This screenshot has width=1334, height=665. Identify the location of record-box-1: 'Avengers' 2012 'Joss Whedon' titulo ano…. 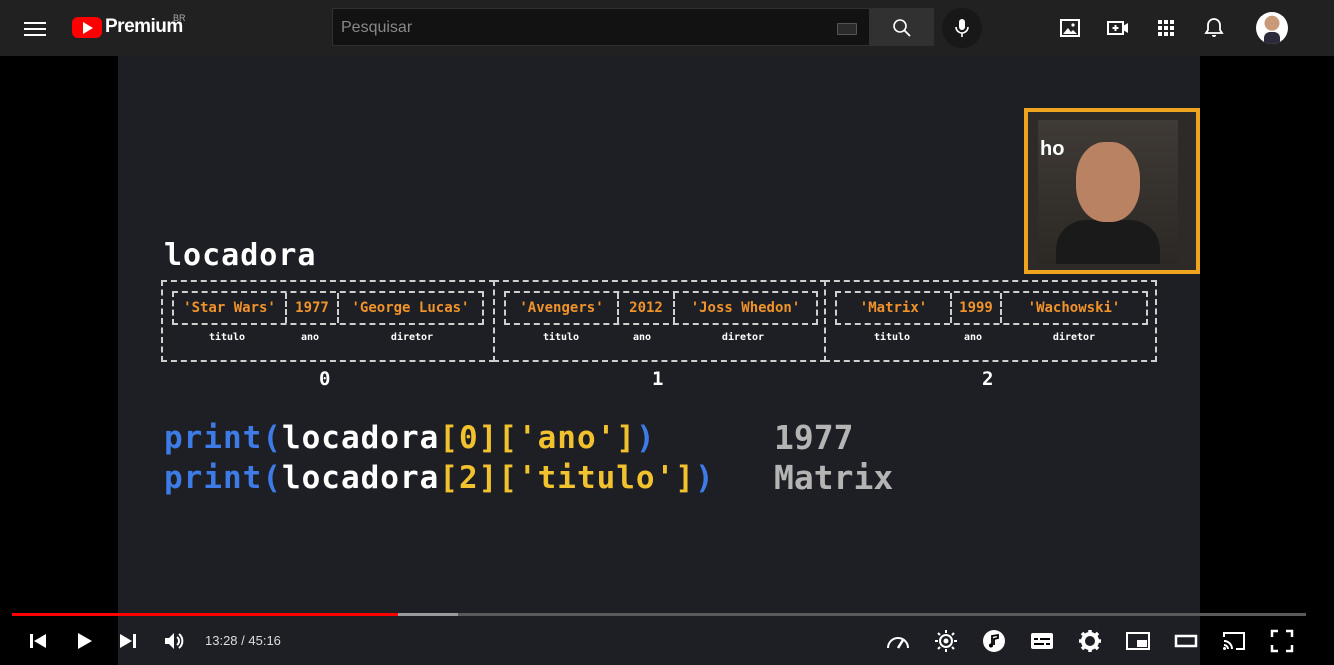
(659, 321).